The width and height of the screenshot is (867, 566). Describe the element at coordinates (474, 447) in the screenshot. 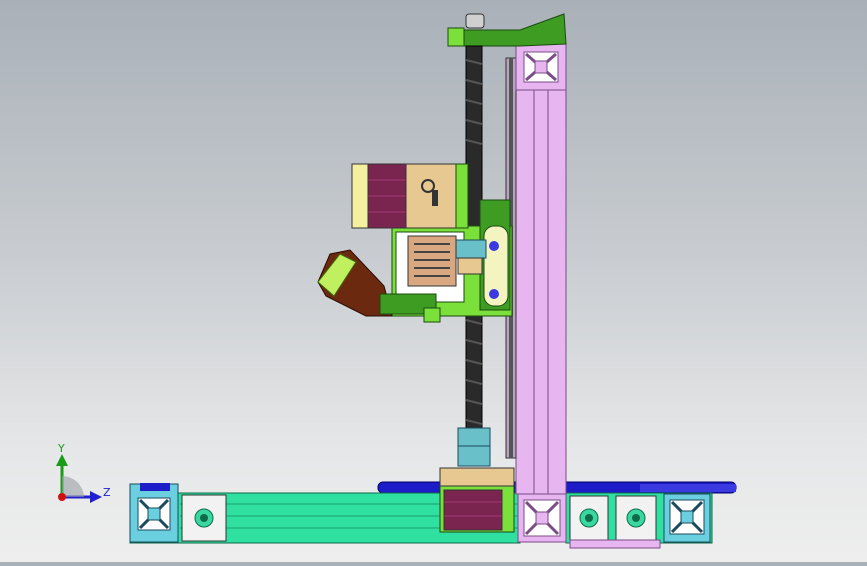

I see `z-coupler` at that location.